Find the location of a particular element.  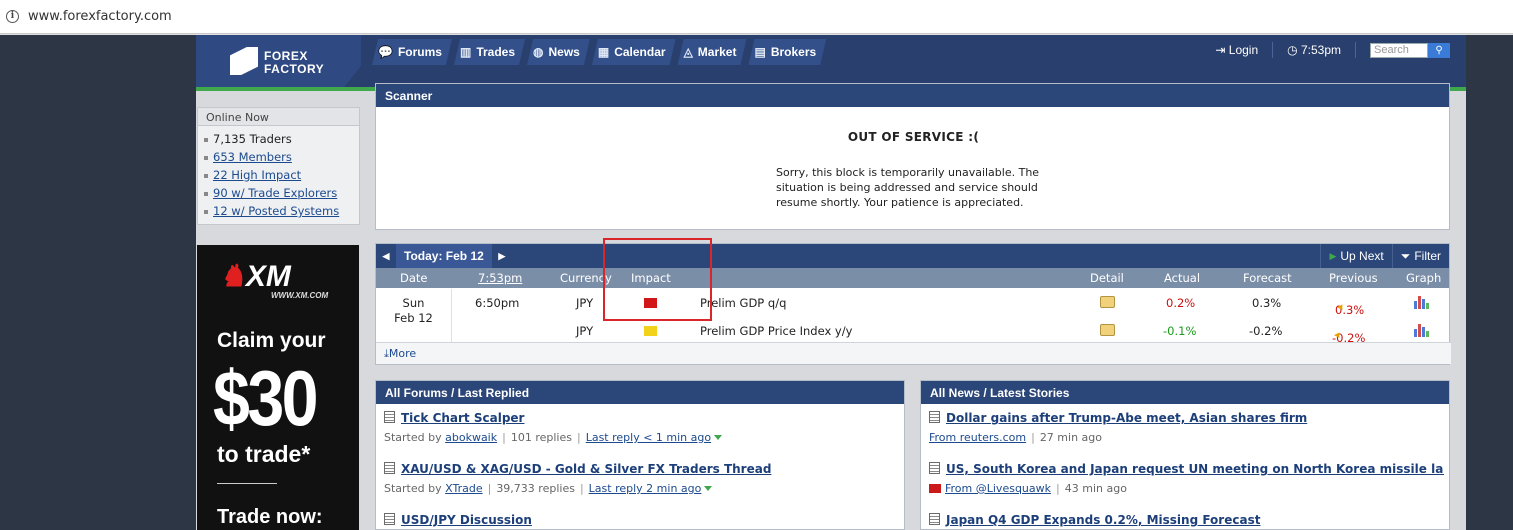

login-label: Login is located at coordinates (1243, 50).